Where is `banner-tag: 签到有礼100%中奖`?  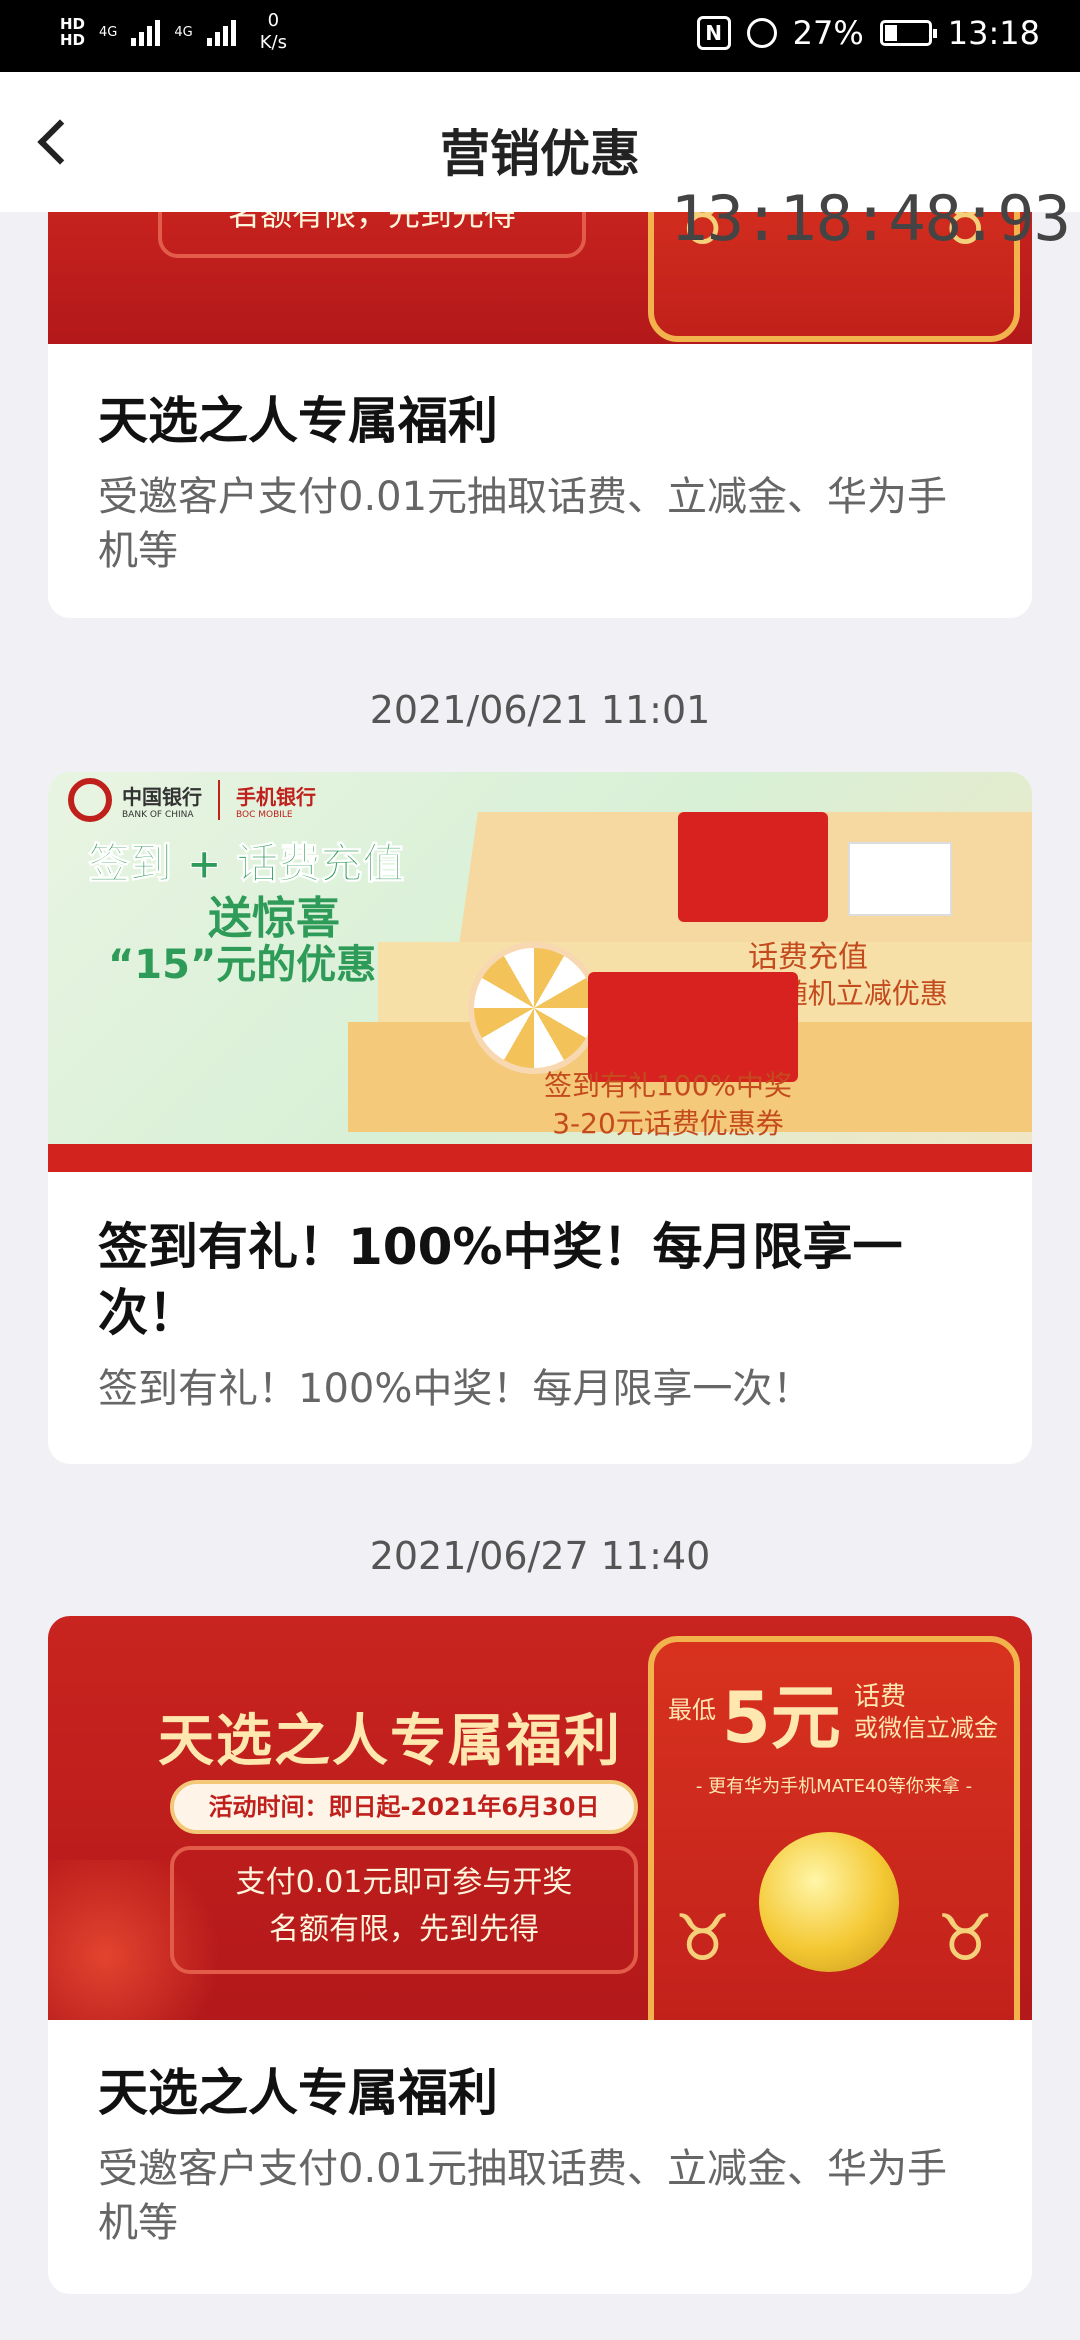 banner-tag: 签到有礼100%中奖 is located at coordinates (668, 1085).